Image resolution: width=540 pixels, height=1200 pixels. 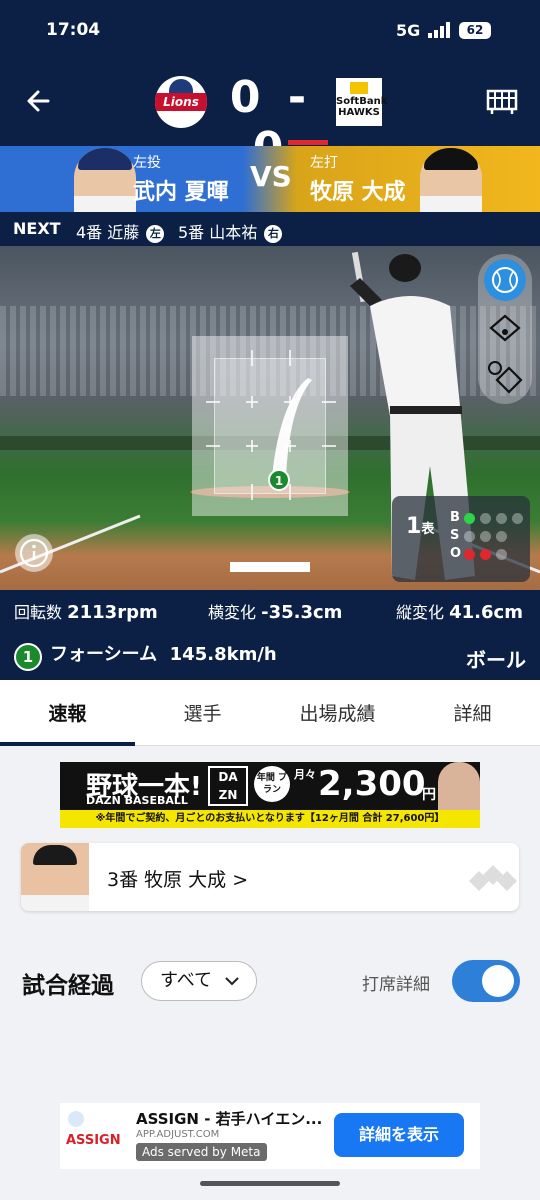 What do you see at coordinates (105, 180) in the screenshot?
I see `pitcher-photo` at bounding box center [105, 180].